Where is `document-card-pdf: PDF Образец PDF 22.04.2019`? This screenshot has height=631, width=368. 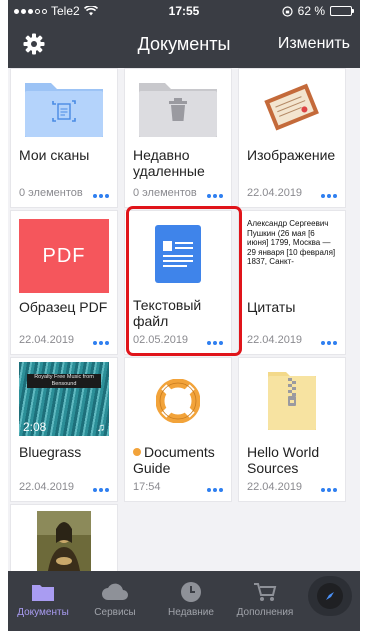 document-card-pdf: PDF Образец PDF 22.04.2019 is located at coordinates (64, 282).